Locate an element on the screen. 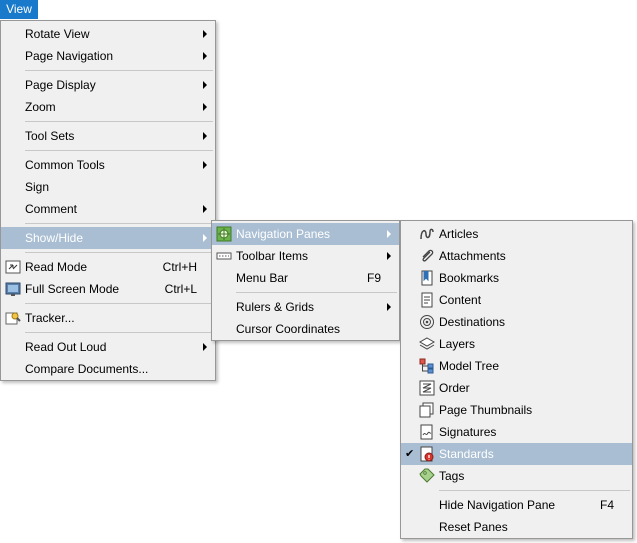 The image size is (637, 543). menu-item-standards: ✔ Standards is located at coordinates (516, 454).